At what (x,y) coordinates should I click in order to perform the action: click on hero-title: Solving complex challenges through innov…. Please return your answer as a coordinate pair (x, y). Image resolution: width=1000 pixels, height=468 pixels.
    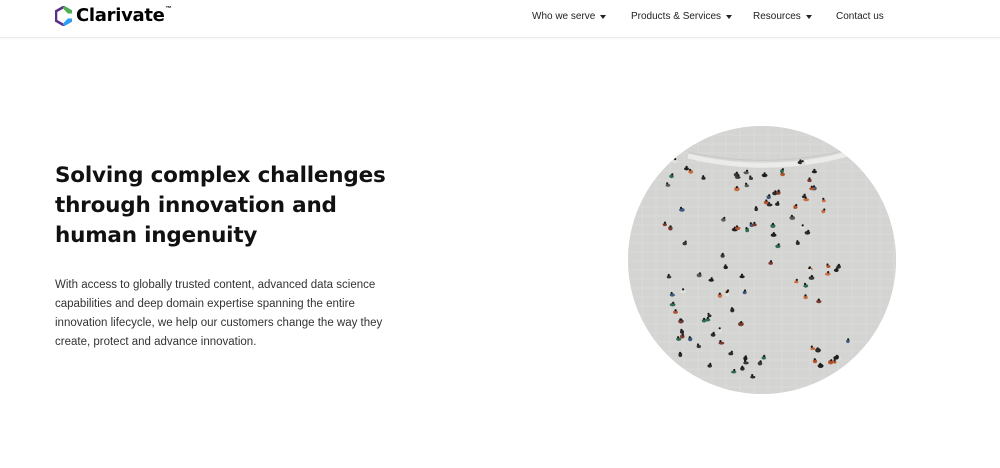
    Looking at the image, I should click on (220, 205).